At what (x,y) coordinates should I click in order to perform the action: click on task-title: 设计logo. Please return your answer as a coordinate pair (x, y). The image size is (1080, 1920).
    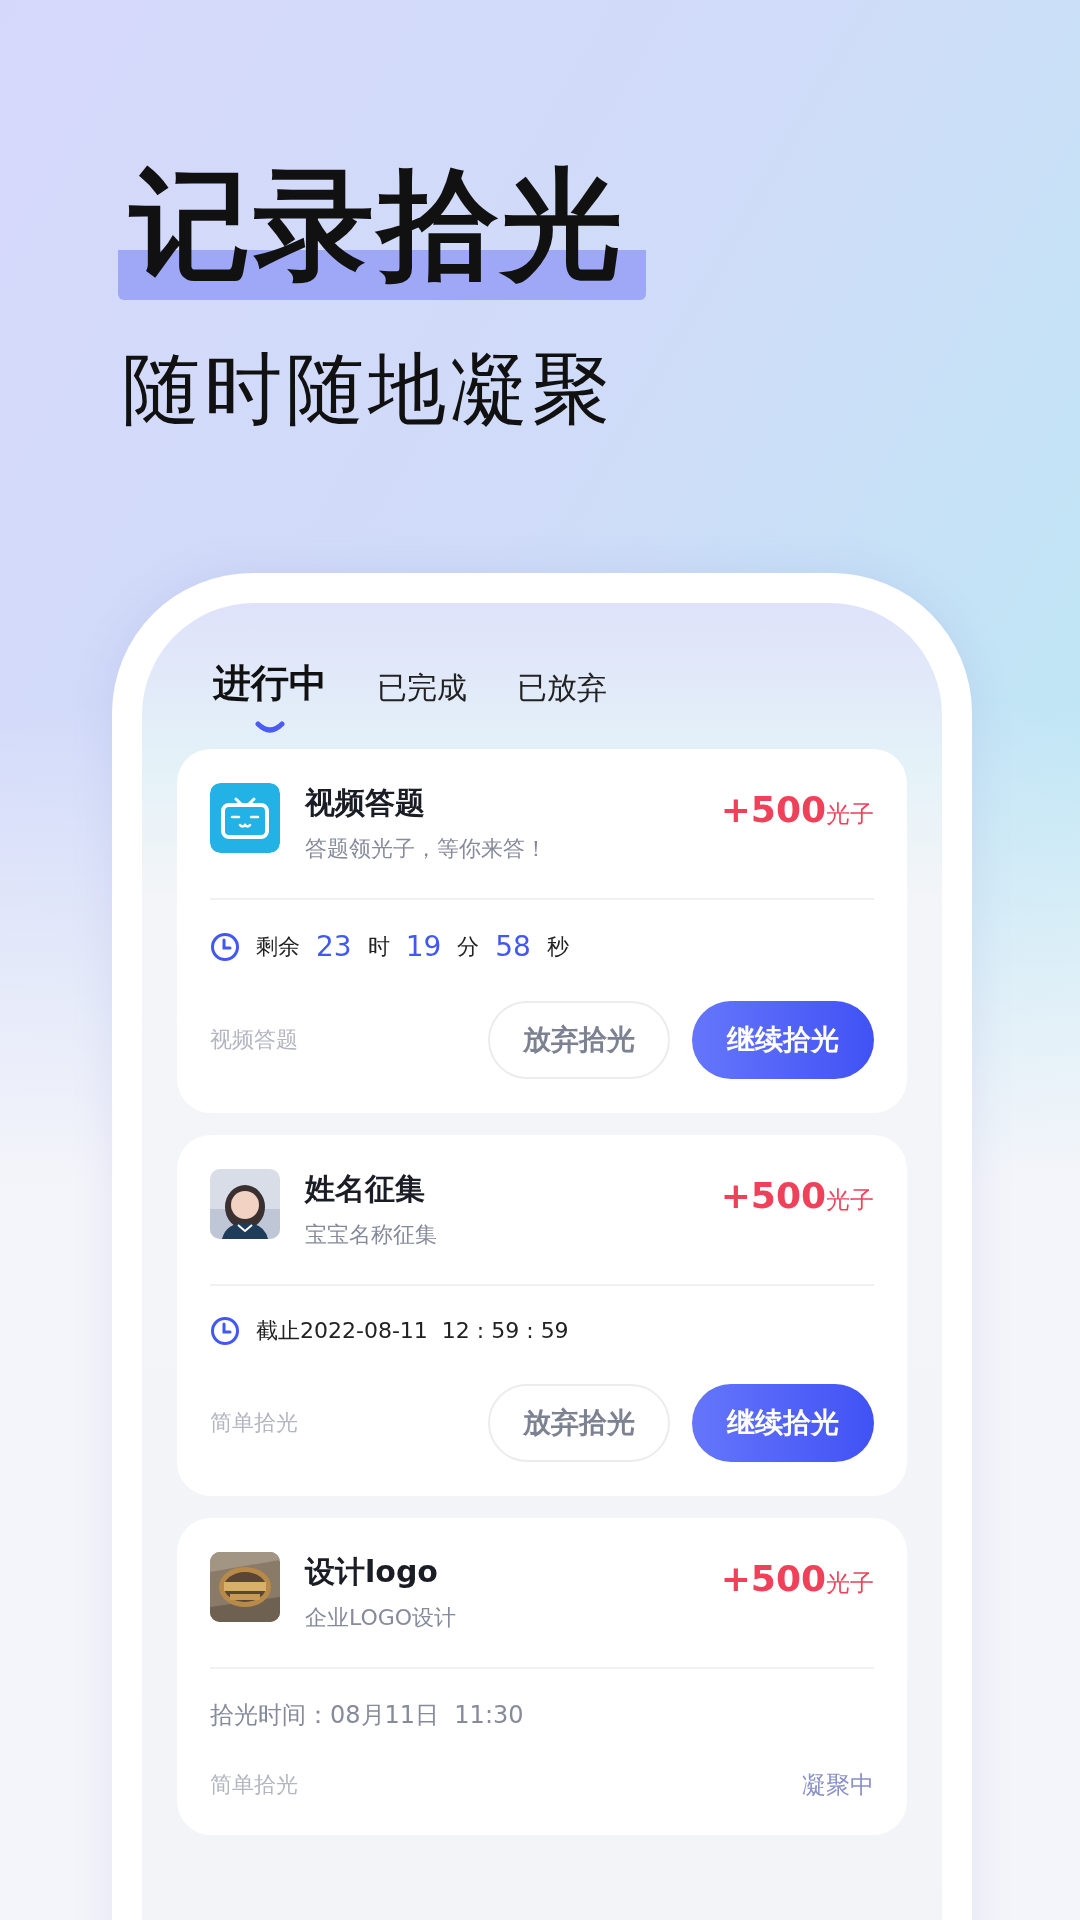
    Looking at the image, I should click on (372, 1572).